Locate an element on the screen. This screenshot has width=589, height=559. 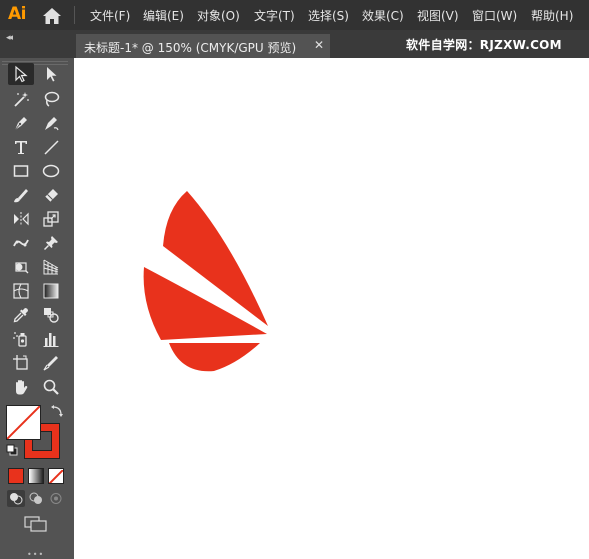
symbol-sprayer-tool-icon is located at coordinates (21, 339).